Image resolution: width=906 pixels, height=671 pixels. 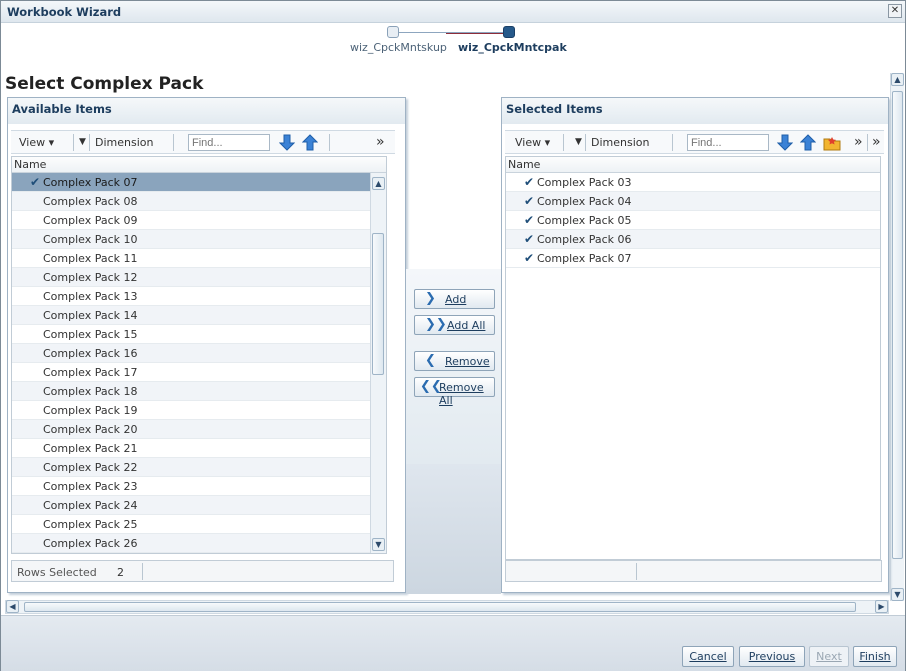 What do you see at coordinates (454, 325) in the screenshot?
I see `add-all-button: ❯❯ Add All` at bounding box center [454, 325].